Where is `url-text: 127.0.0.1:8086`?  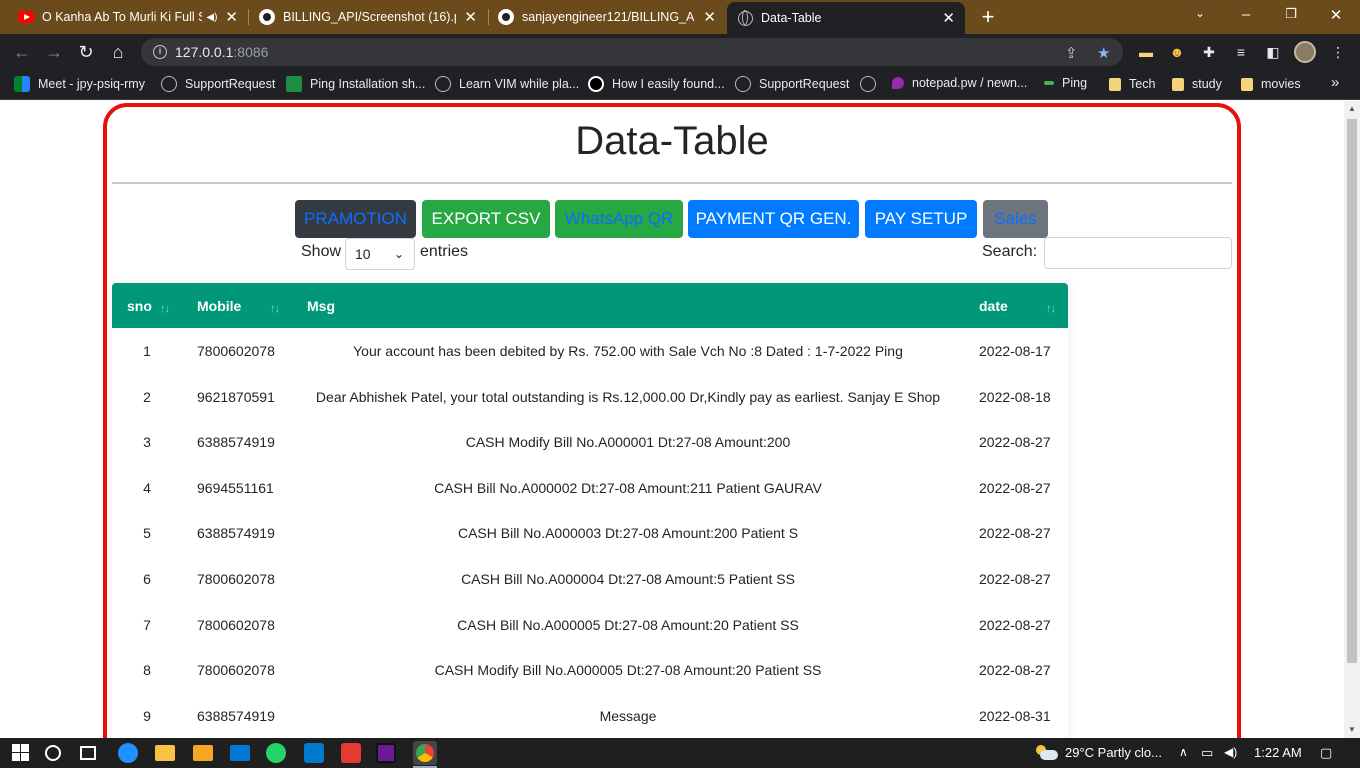 url-text: 127.0.0.1:8086 is located at coordinates (221, 52).